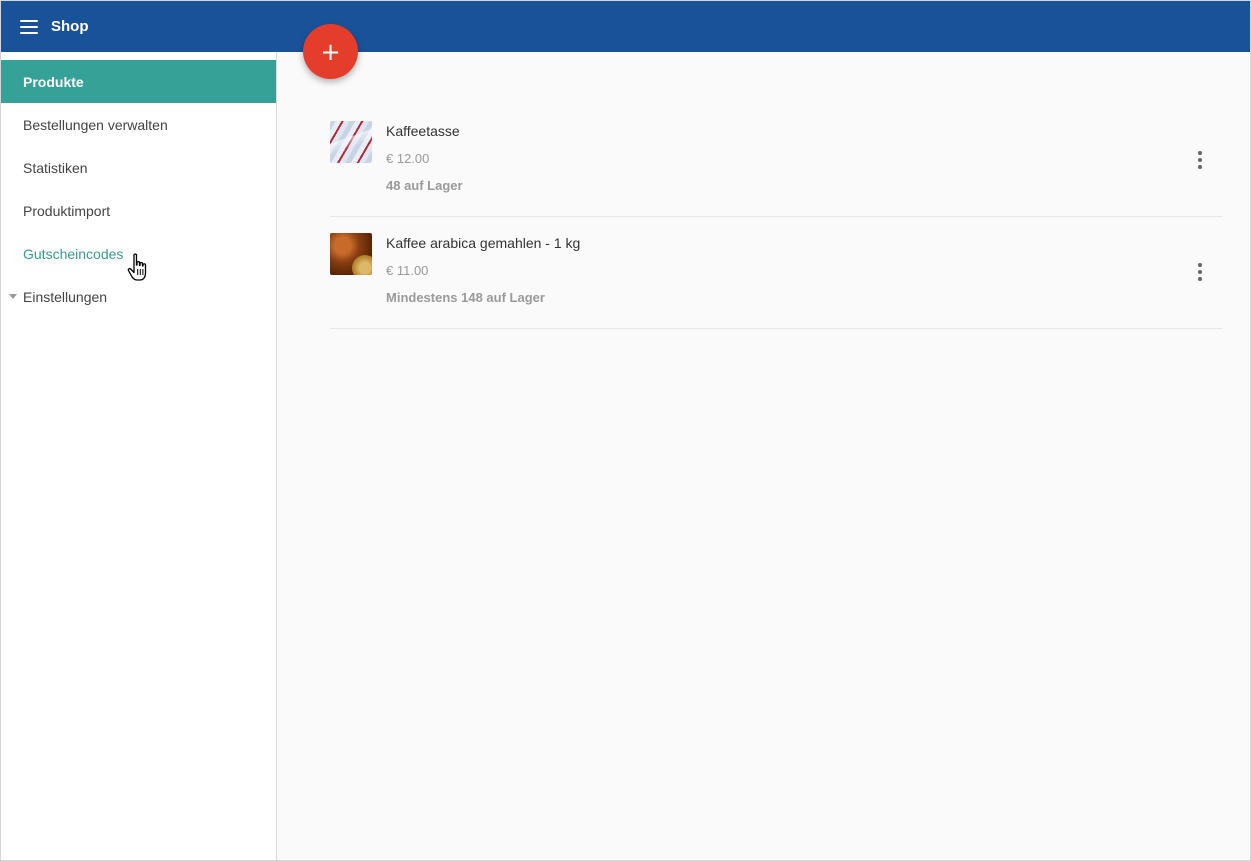 Image resolution: width=1251 pixels, height=861 pixels. Describe the element at coordinates (351, 254) in the screenshot. I see `ground-coffee-image` at that location.